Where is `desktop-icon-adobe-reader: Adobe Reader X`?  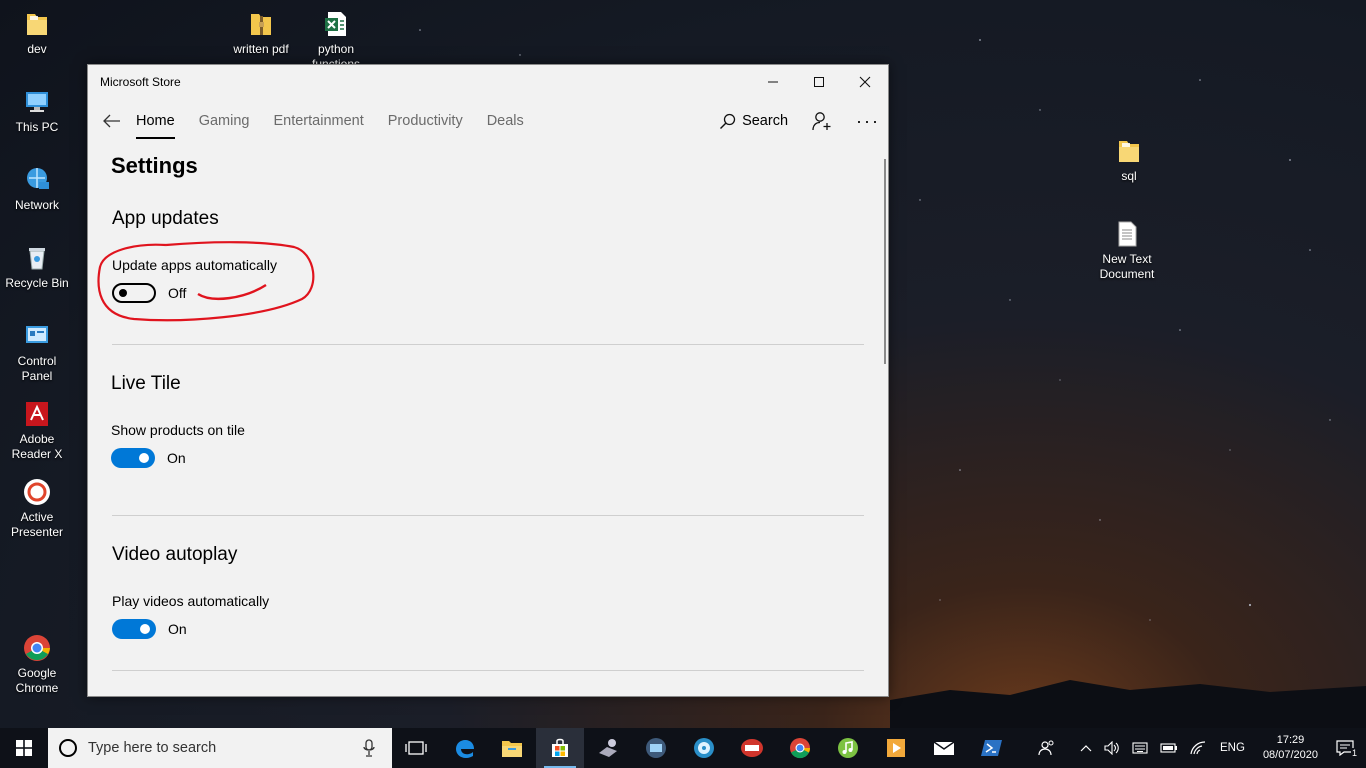
desktop-icon-adobe-reader: Adobe Reader X is located at coordinates (37, 430).